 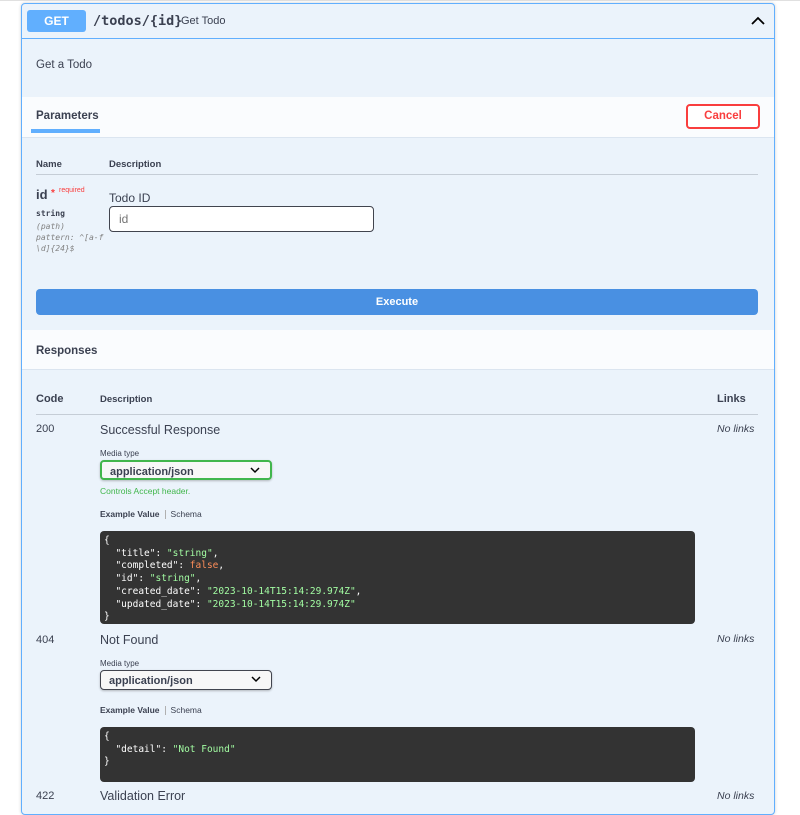 I want to click on json-value: false, so click(x=204, y=566).